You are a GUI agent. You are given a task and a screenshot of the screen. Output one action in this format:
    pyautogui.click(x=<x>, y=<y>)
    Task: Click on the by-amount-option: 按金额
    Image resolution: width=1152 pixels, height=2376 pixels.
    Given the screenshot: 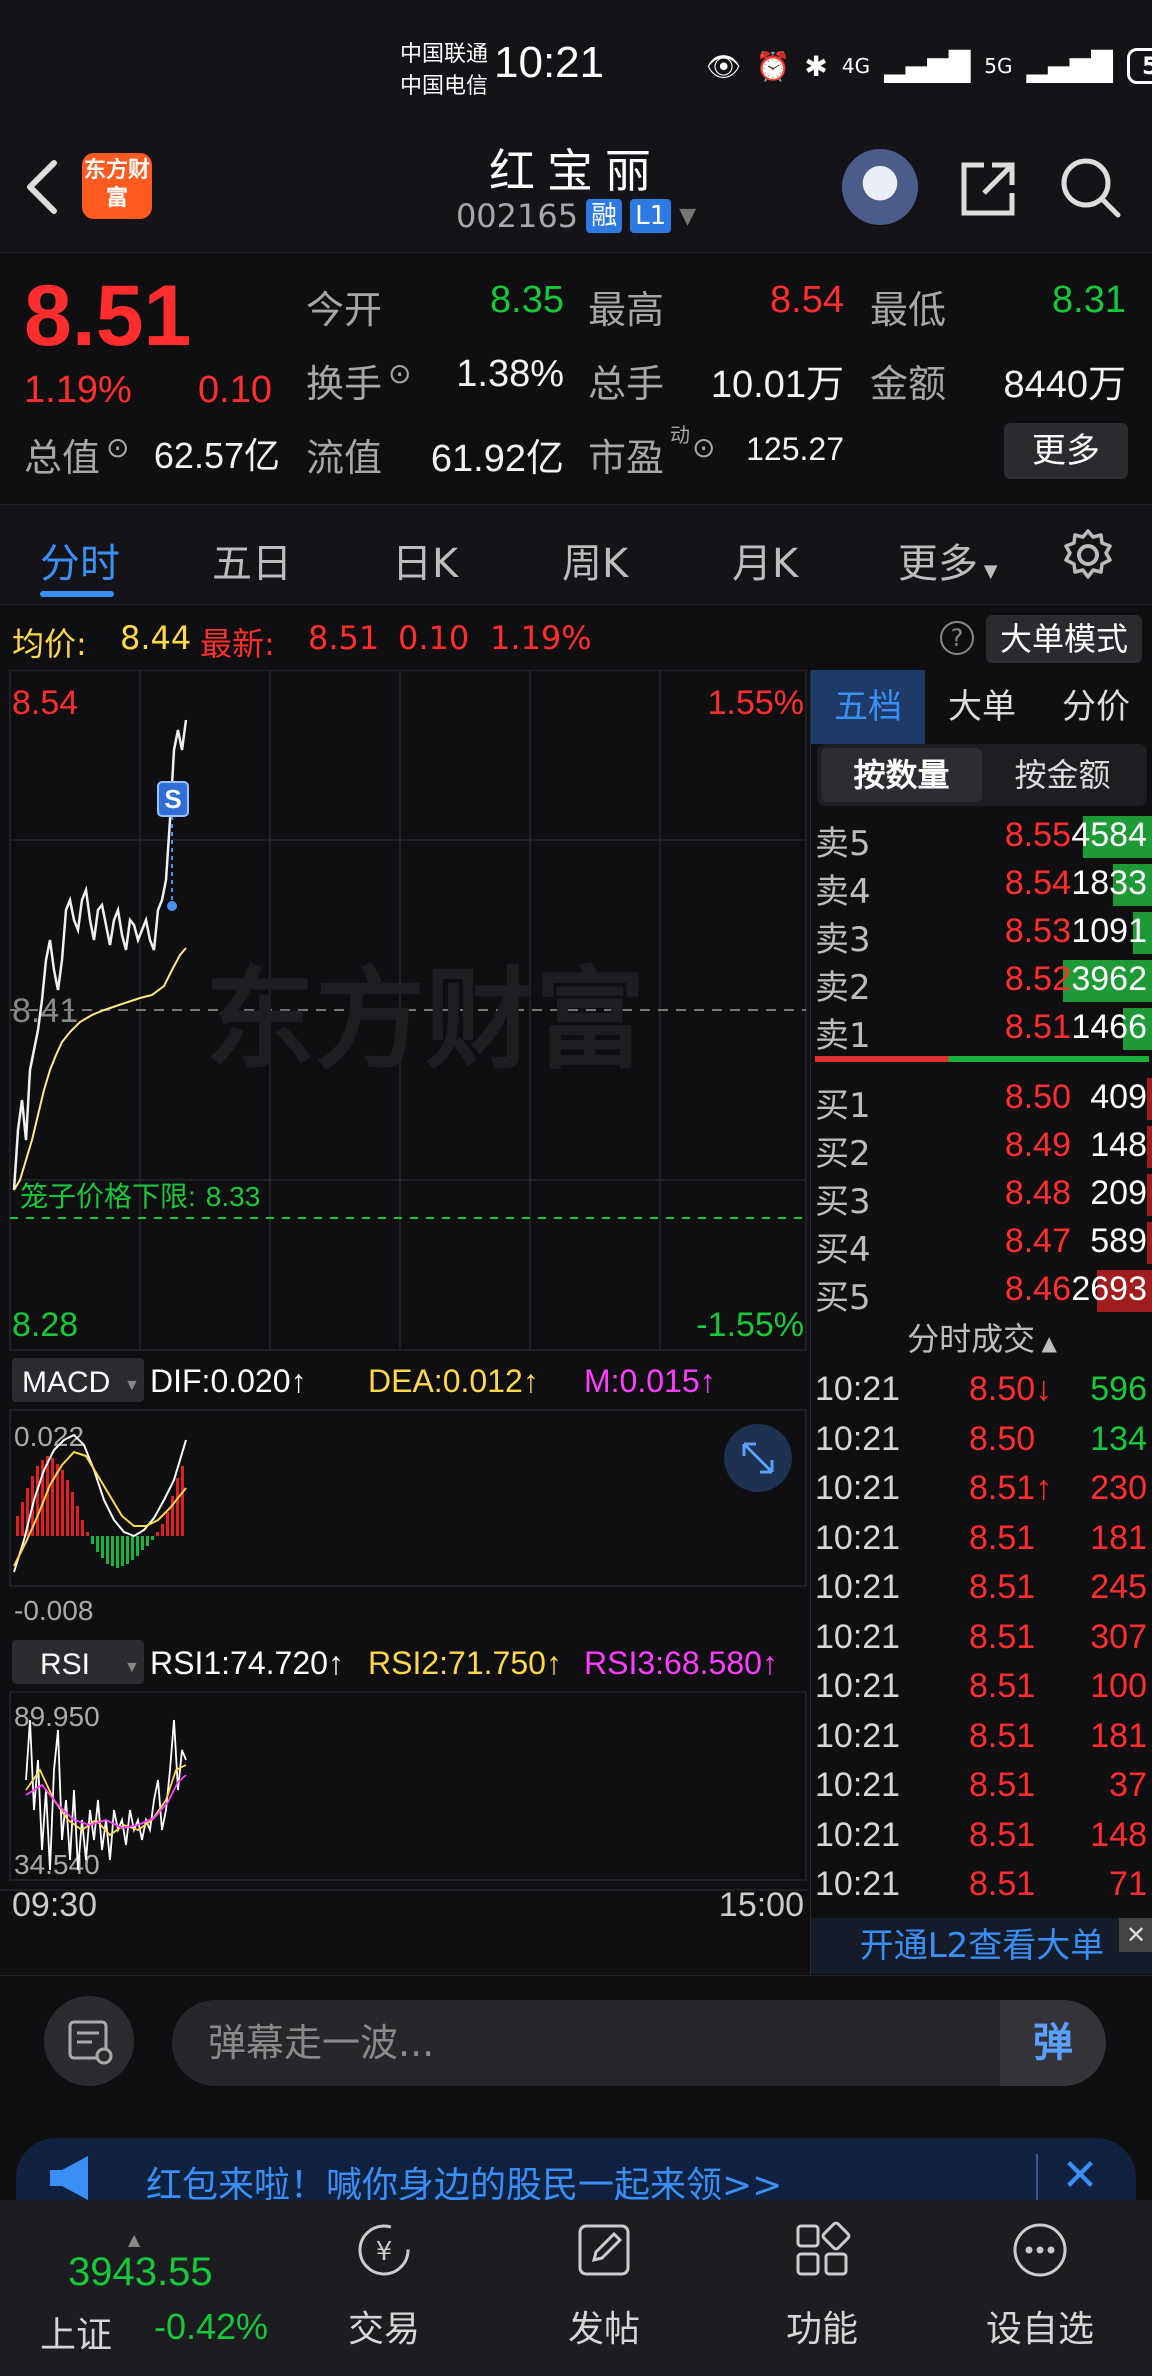 What is the action you would take?
    pyautogui.click(x=1062, y=775)
    